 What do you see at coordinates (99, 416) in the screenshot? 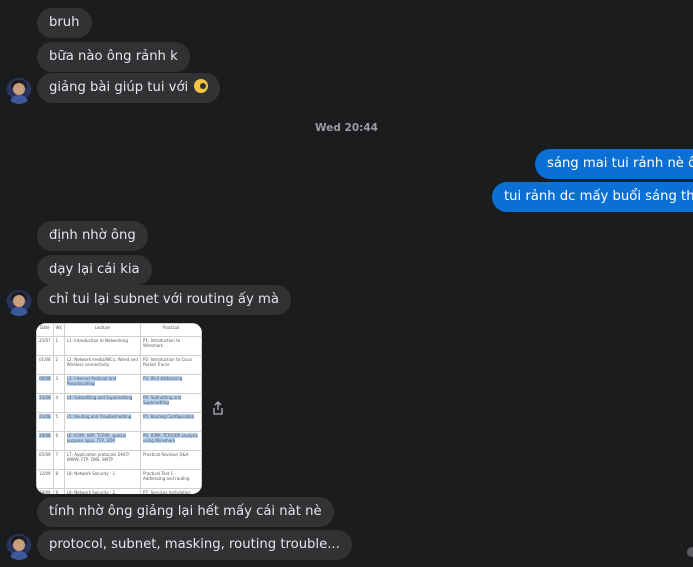
I see `highlight: L5: Routing and Troubleshooting` at bounding box center [99, 416].